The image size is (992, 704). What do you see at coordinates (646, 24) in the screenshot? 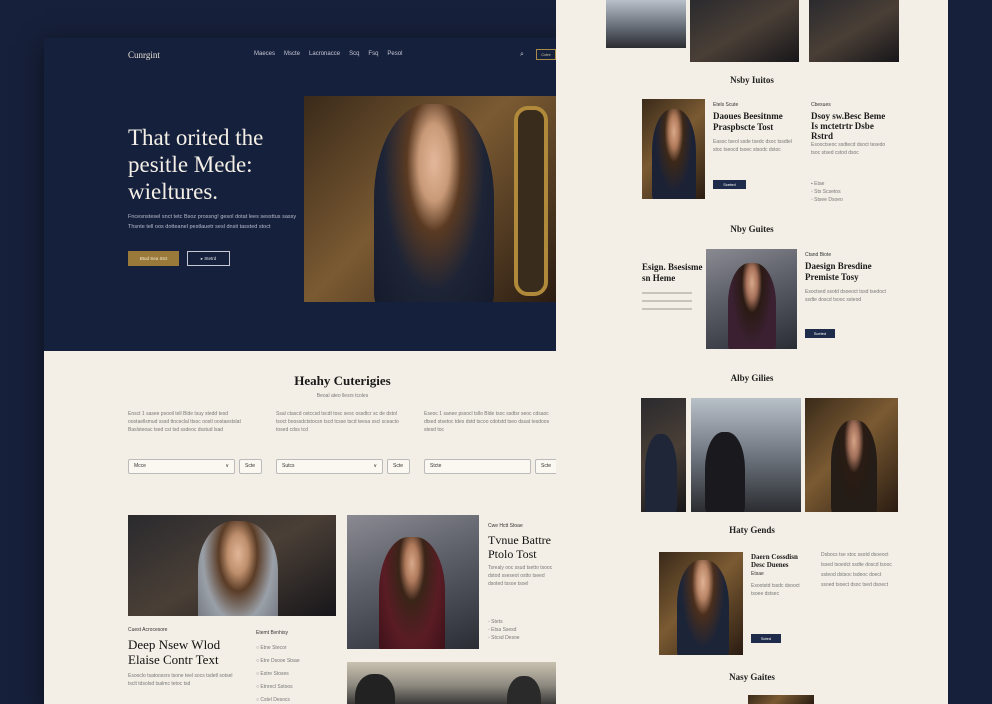
I see `city-strip-image` at bounding box center [646, 24].